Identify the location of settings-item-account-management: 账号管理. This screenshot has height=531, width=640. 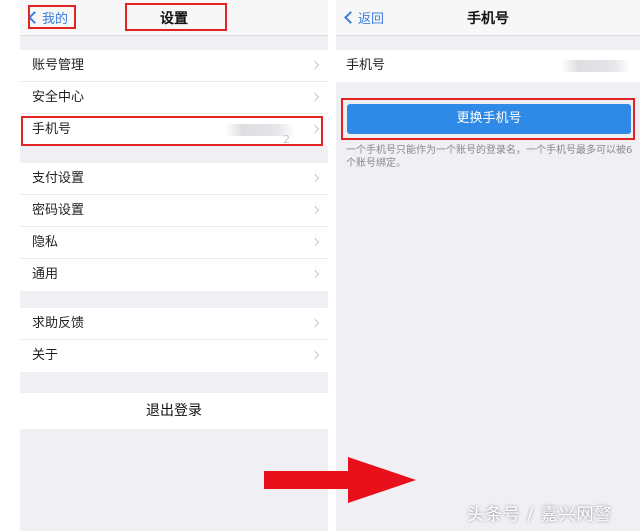
(174, 66).